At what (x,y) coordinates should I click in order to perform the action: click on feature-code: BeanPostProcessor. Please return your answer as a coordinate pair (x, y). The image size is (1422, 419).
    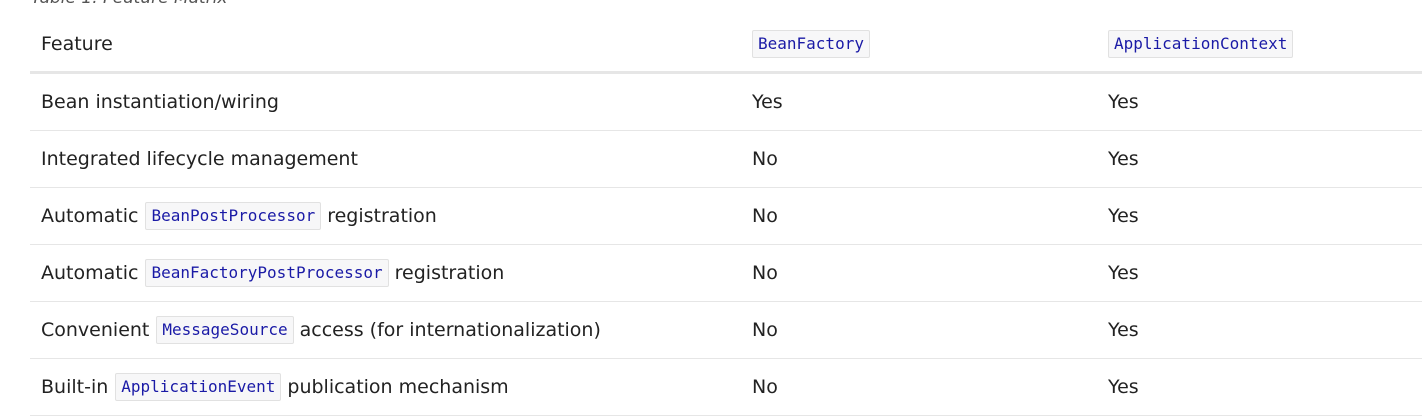
    Looking at the image, I should click on (233, 216).